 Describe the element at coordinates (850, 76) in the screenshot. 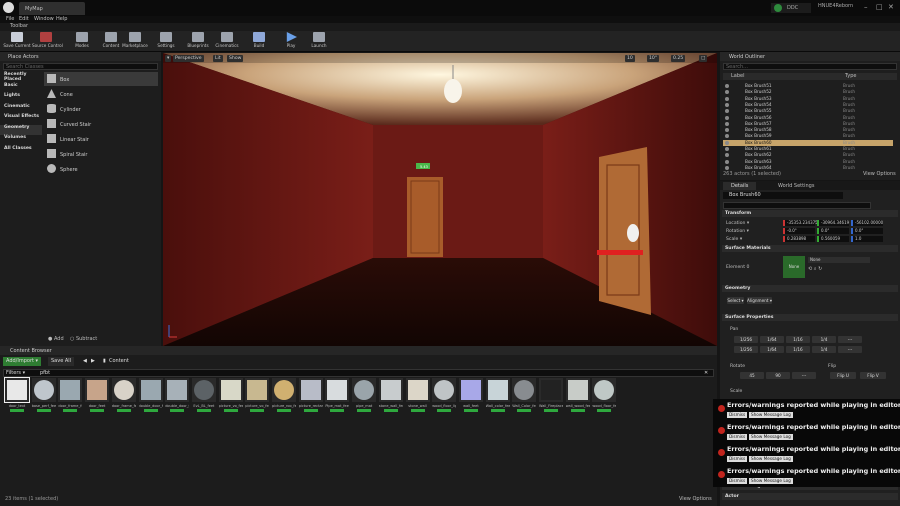

I see `type-column-header: Type` at that location.